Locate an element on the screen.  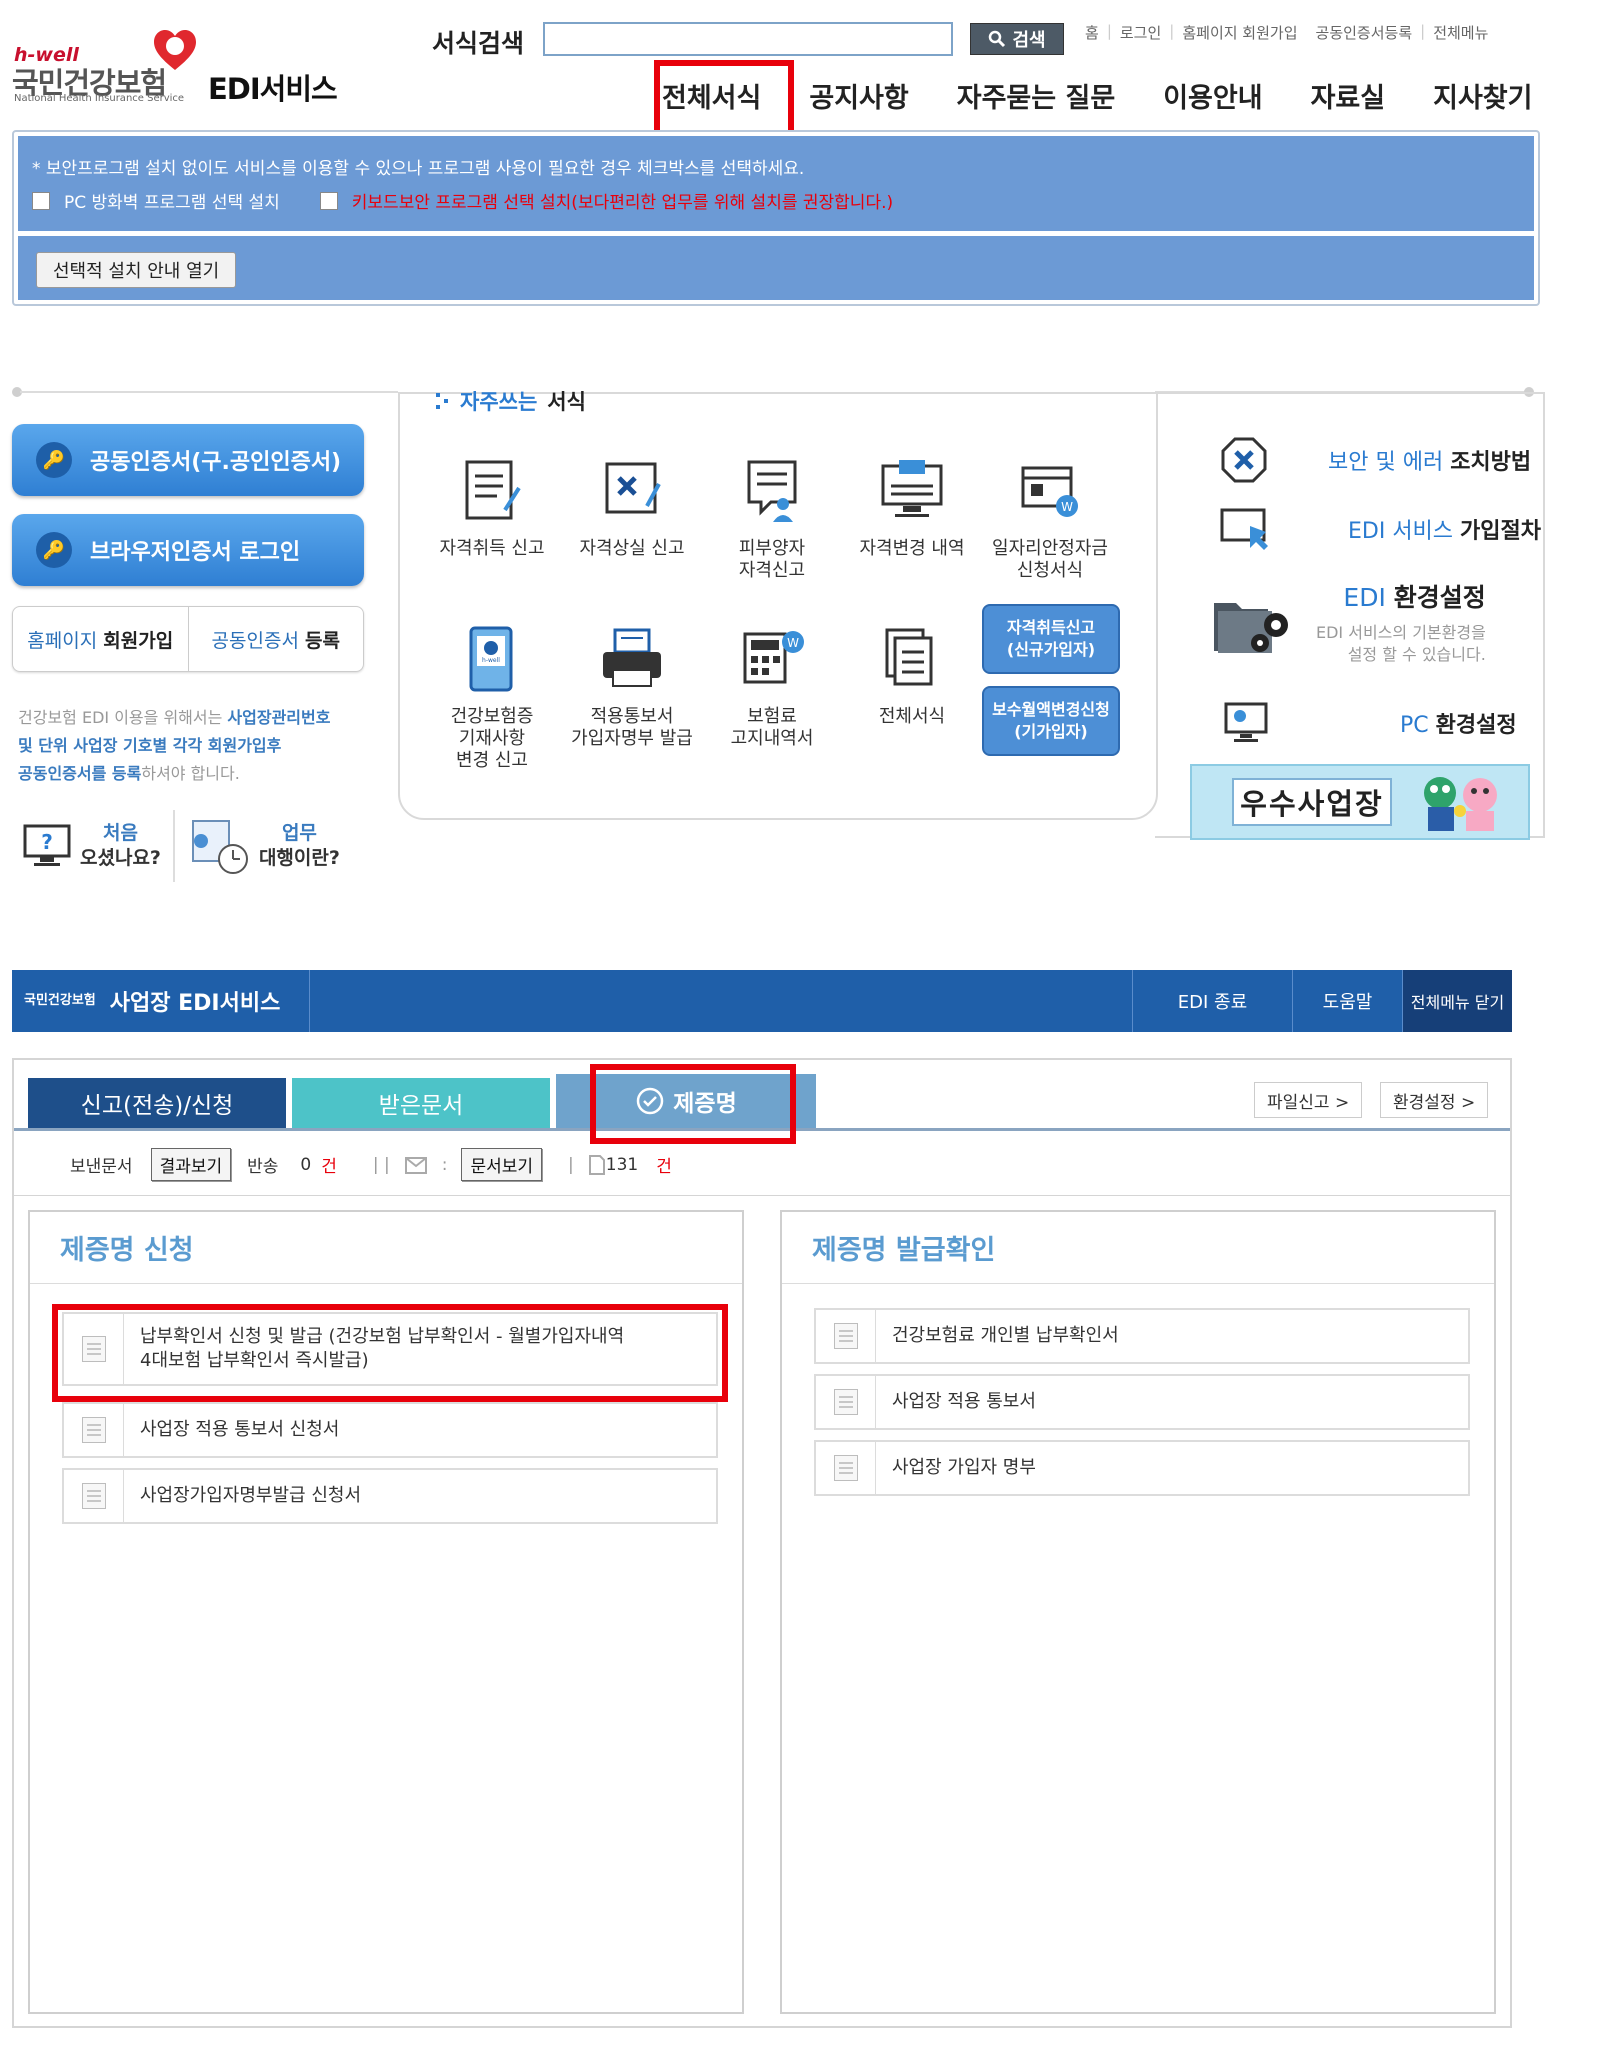
certificate-issue-check-title: 제증명 발급확인 is located at coordinates (1138, 1248).